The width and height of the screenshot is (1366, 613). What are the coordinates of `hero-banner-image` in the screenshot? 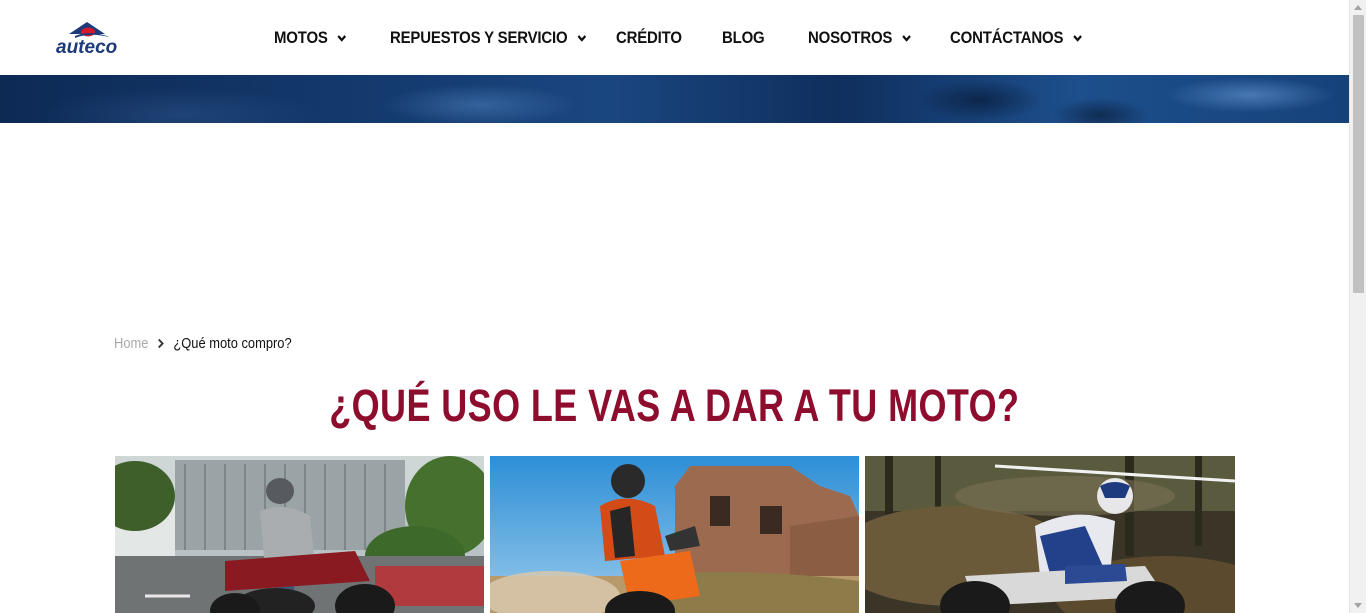 It's located at (674, 99).